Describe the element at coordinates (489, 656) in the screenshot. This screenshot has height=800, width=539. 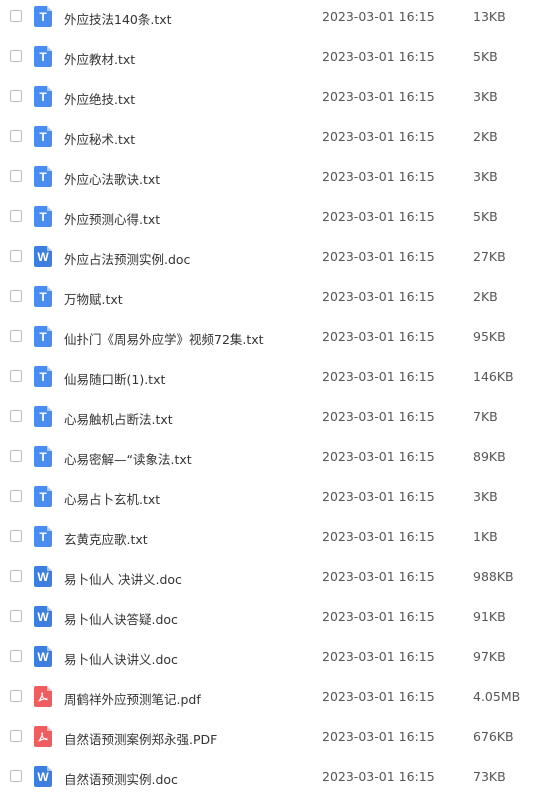
I see `file-size: 97KB` at that location.